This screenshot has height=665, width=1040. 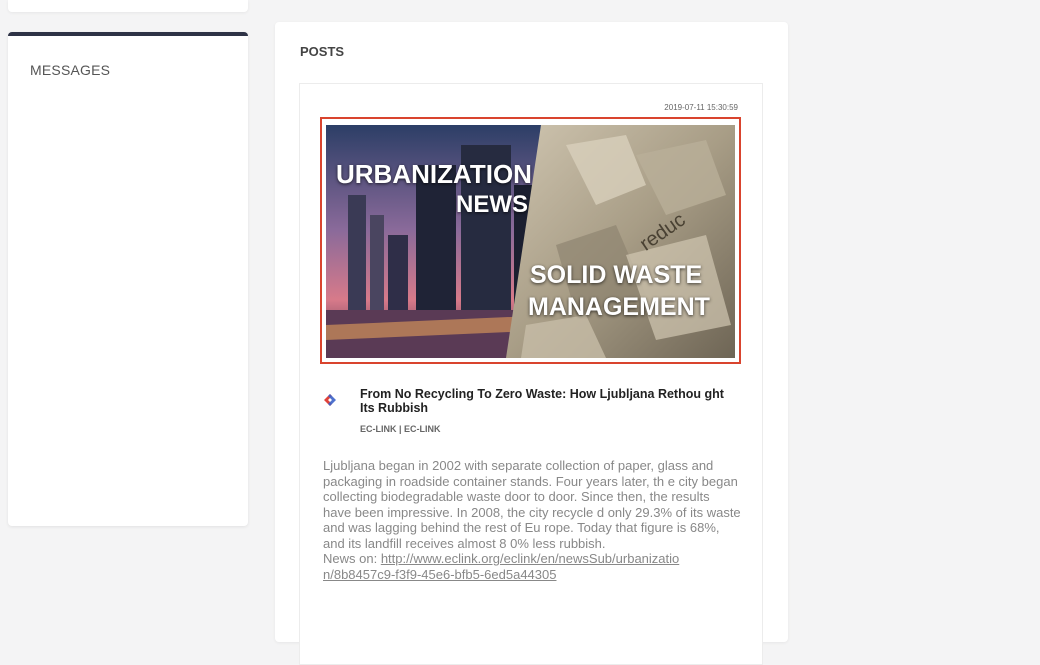 What do you see at coordinates (330, 400) in the screenshot?
I see `ec-link-logo-icon` at bounding box center [330, 400].